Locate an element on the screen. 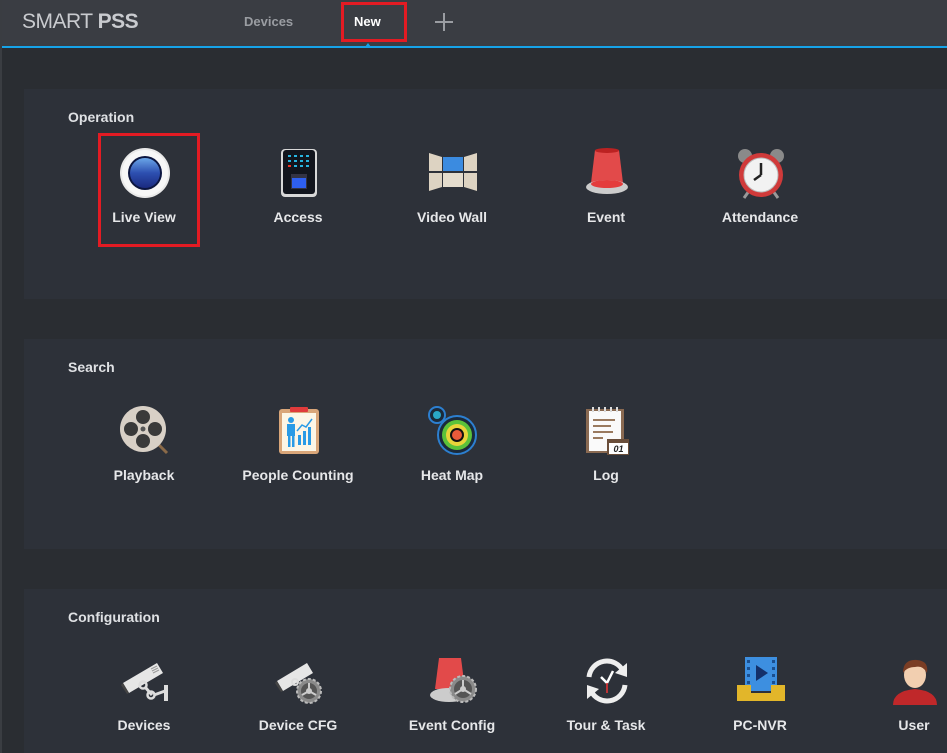 This screenshot has height=753, width=947. film-reel-icon is located at coordinates (144, 430).